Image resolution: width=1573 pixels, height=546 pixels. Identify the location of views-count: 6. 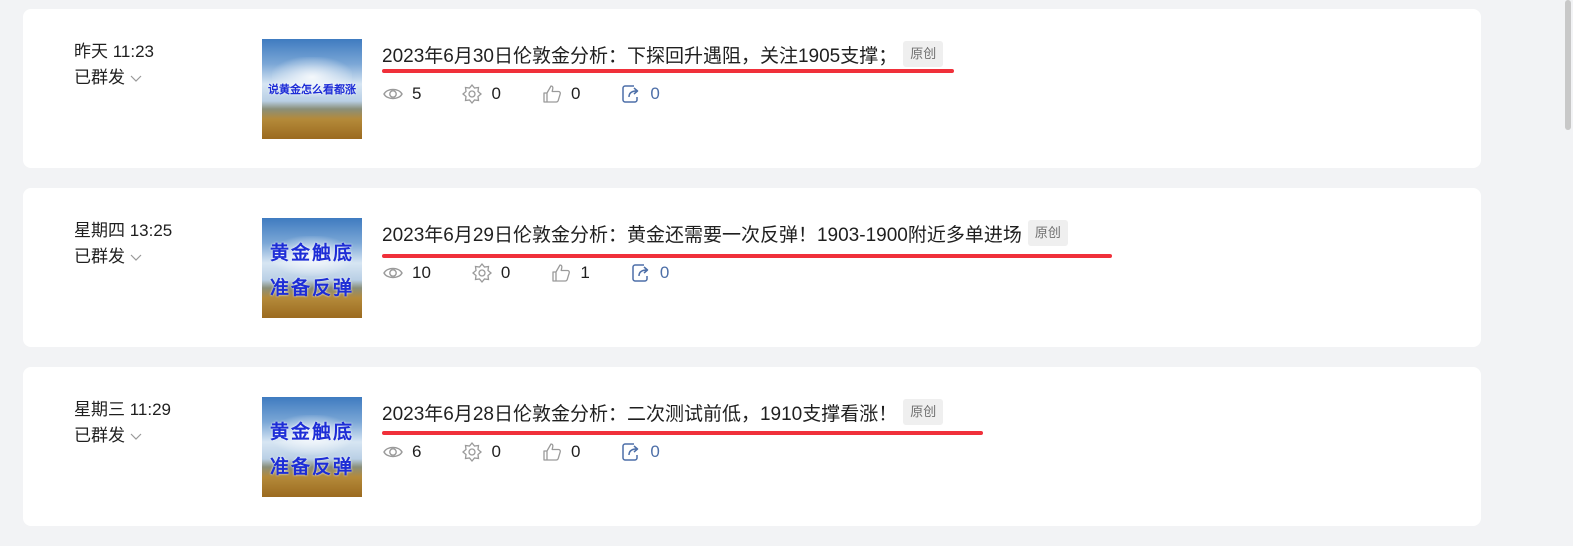
(417, 451).